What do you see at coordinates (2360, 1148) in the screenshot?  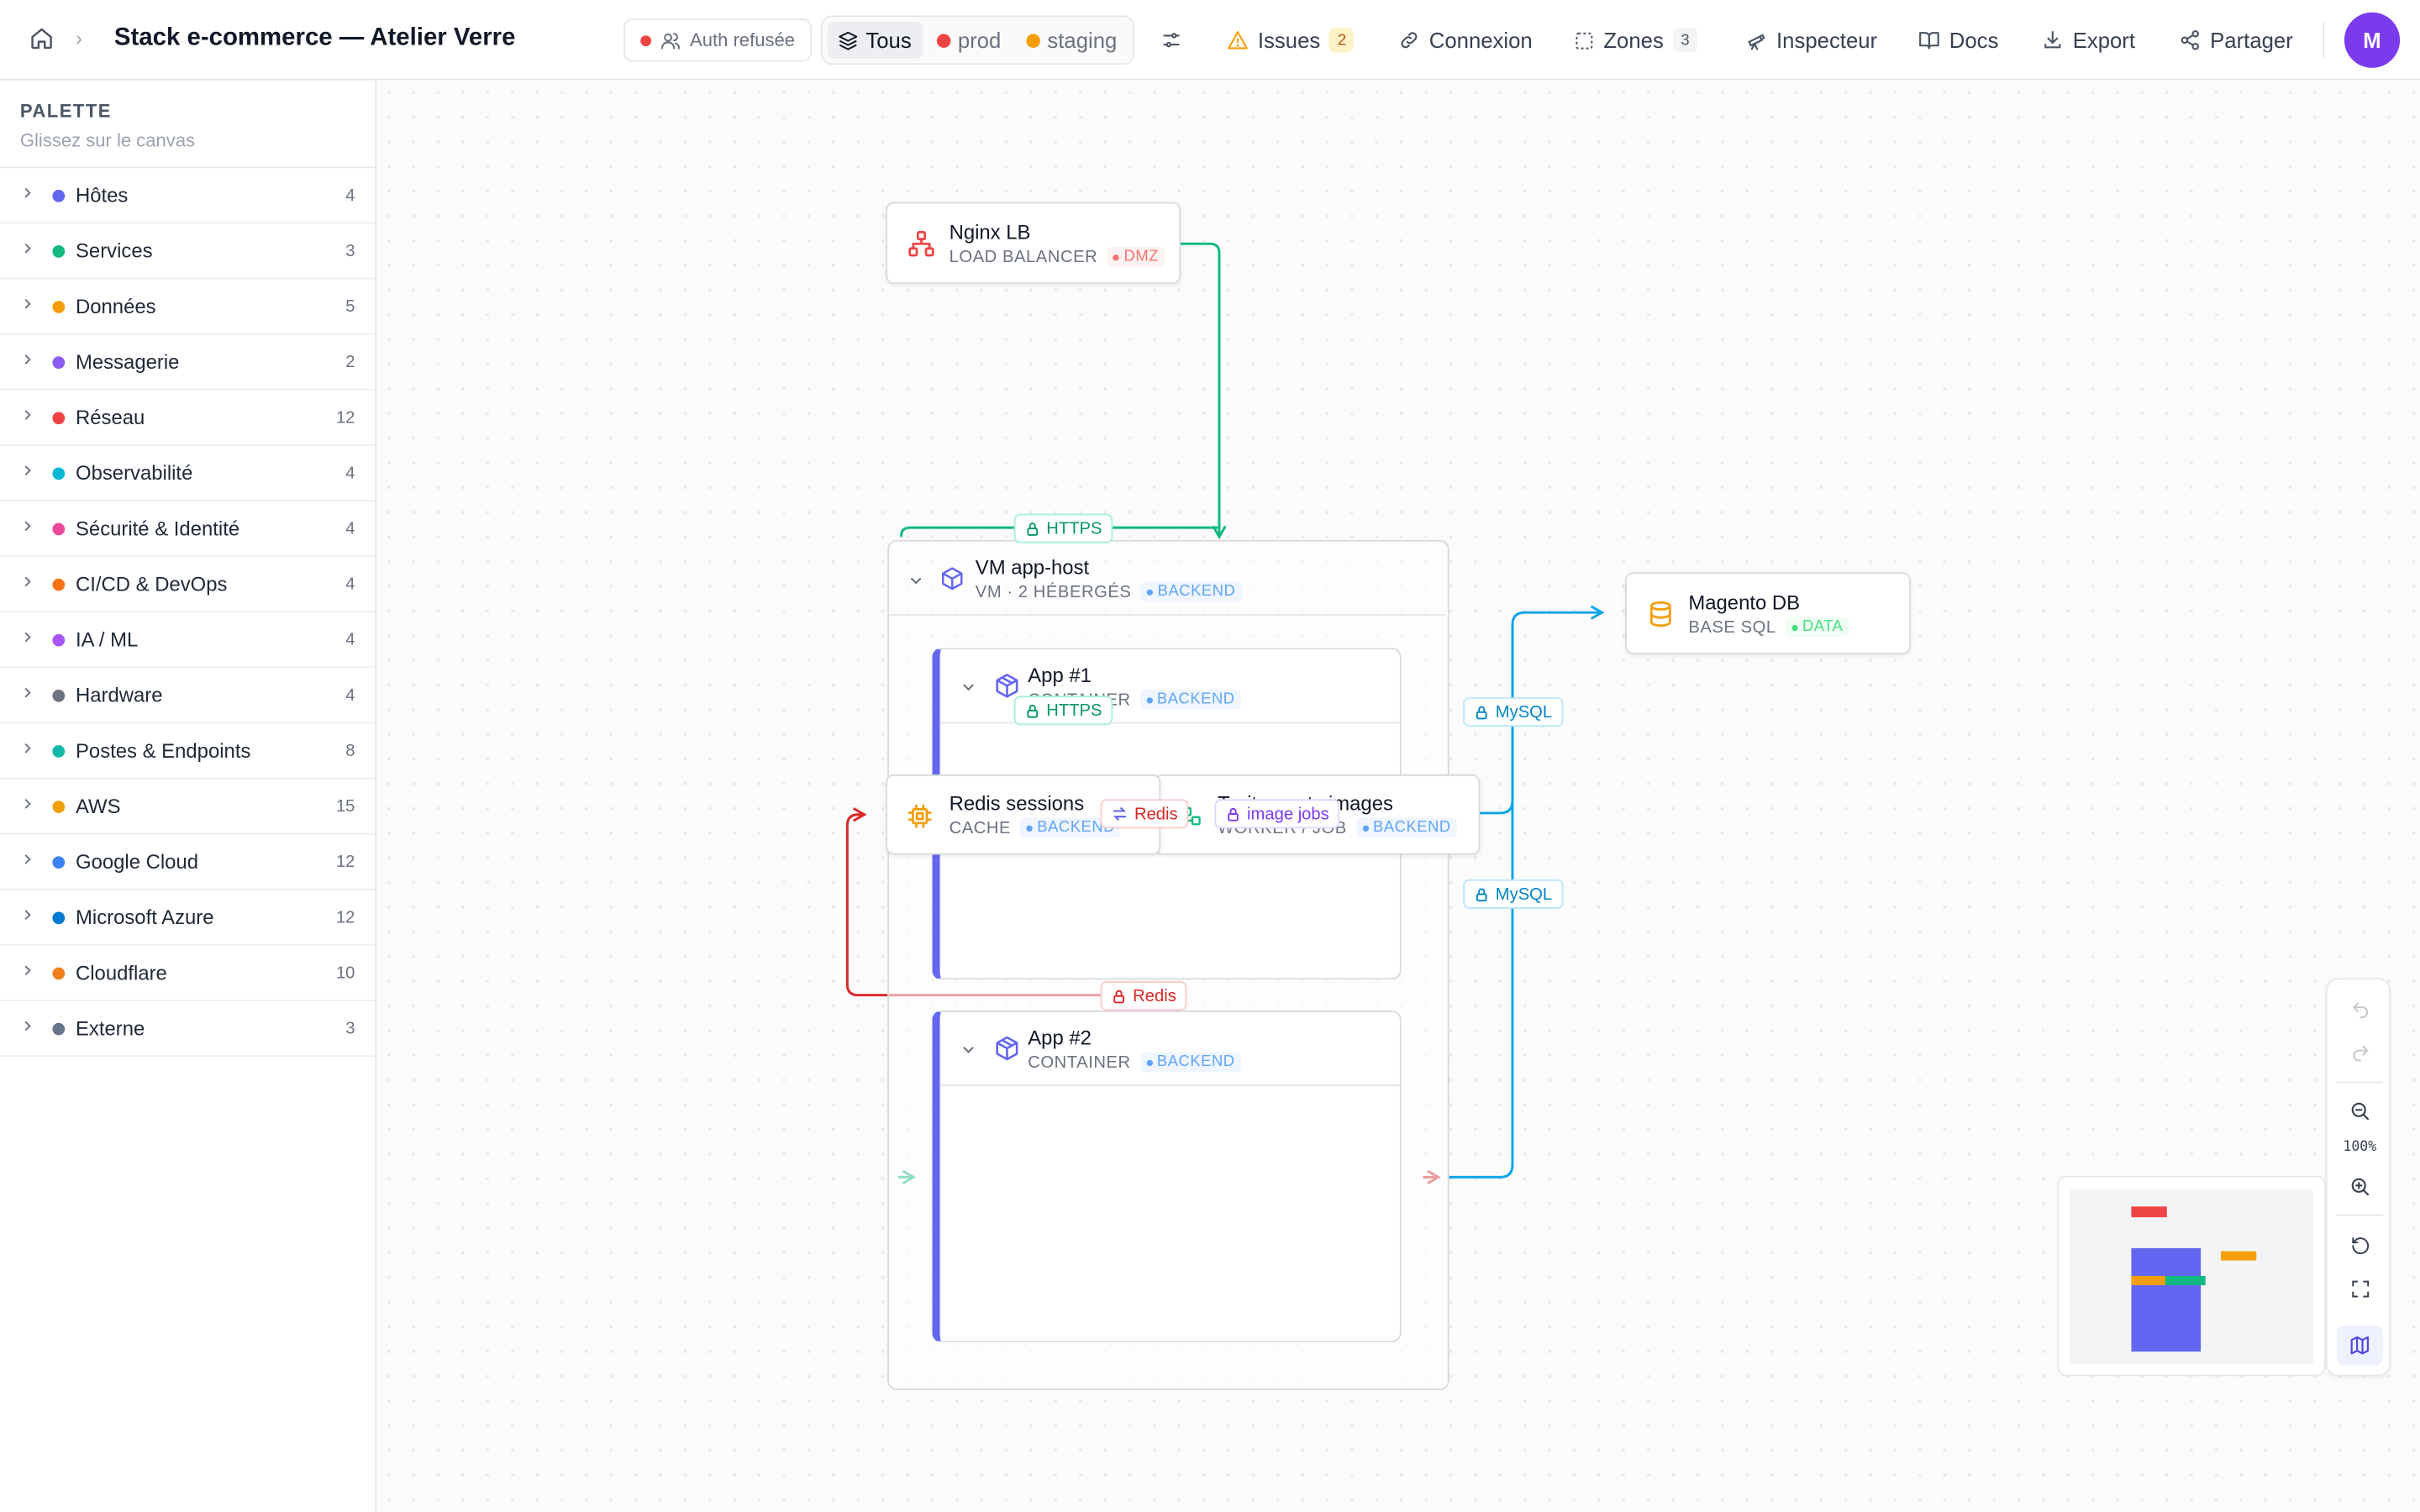 I see `zoom-level: 100%` at bounding box center [2360, 1148].